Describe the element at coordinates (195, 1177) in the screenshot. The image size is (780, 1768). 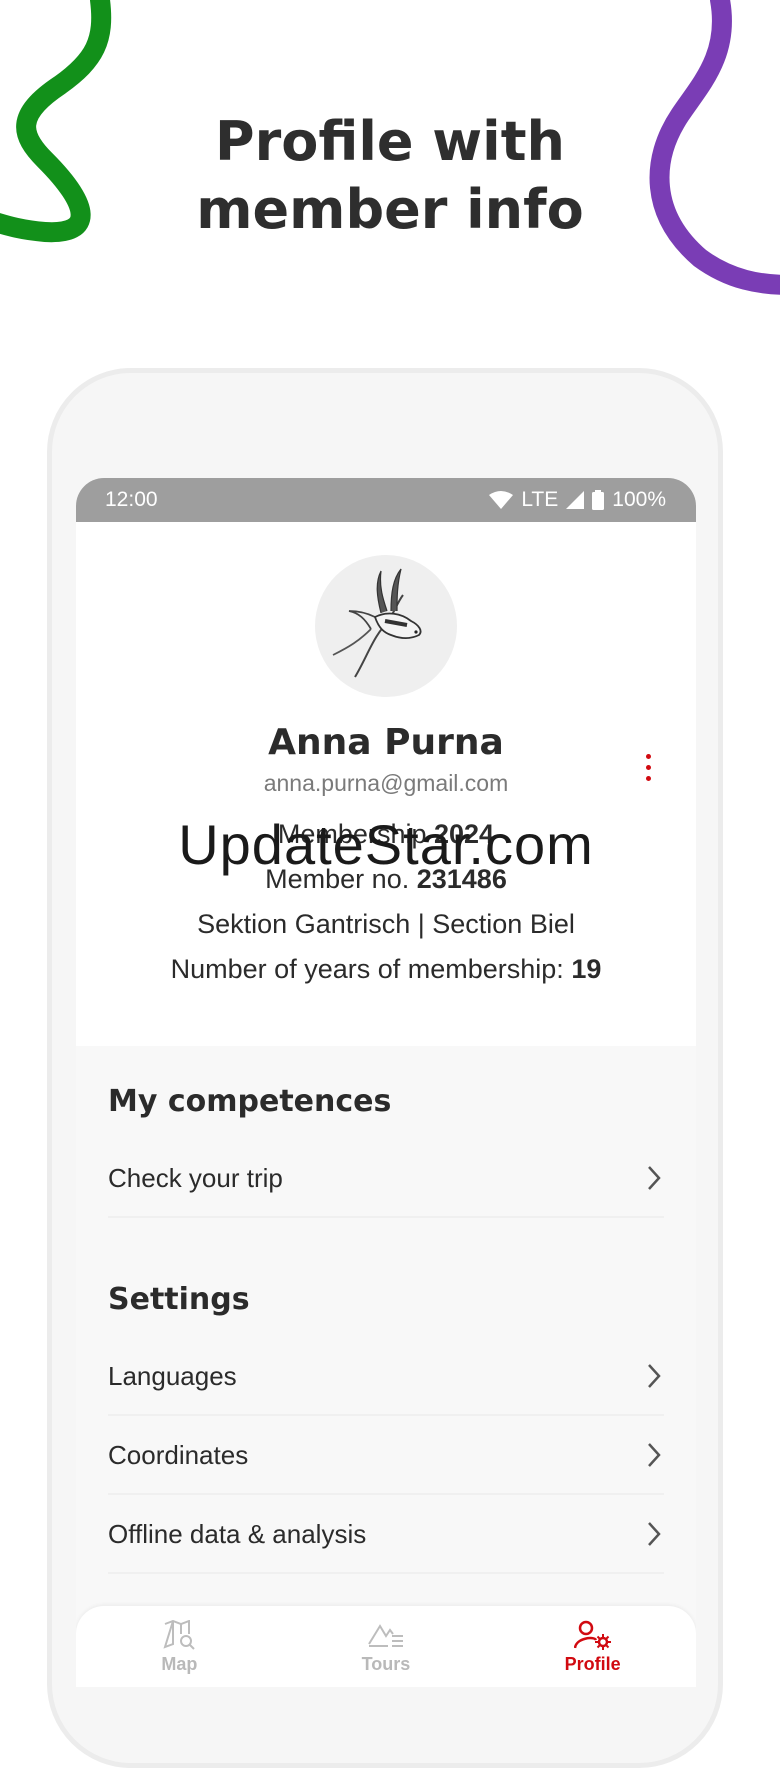
I see `row-label: Check your trip` at that location.